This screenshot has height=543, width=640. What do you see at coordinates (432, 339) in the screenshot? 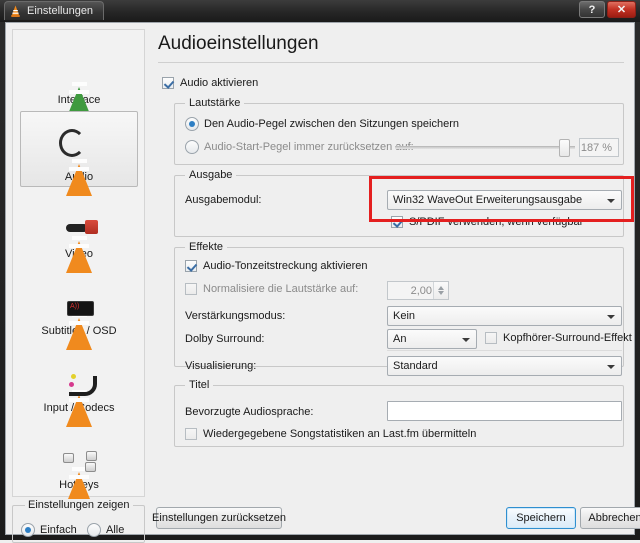
I see `dolby-surround-combobox: An` at bounding box center [432, 339].